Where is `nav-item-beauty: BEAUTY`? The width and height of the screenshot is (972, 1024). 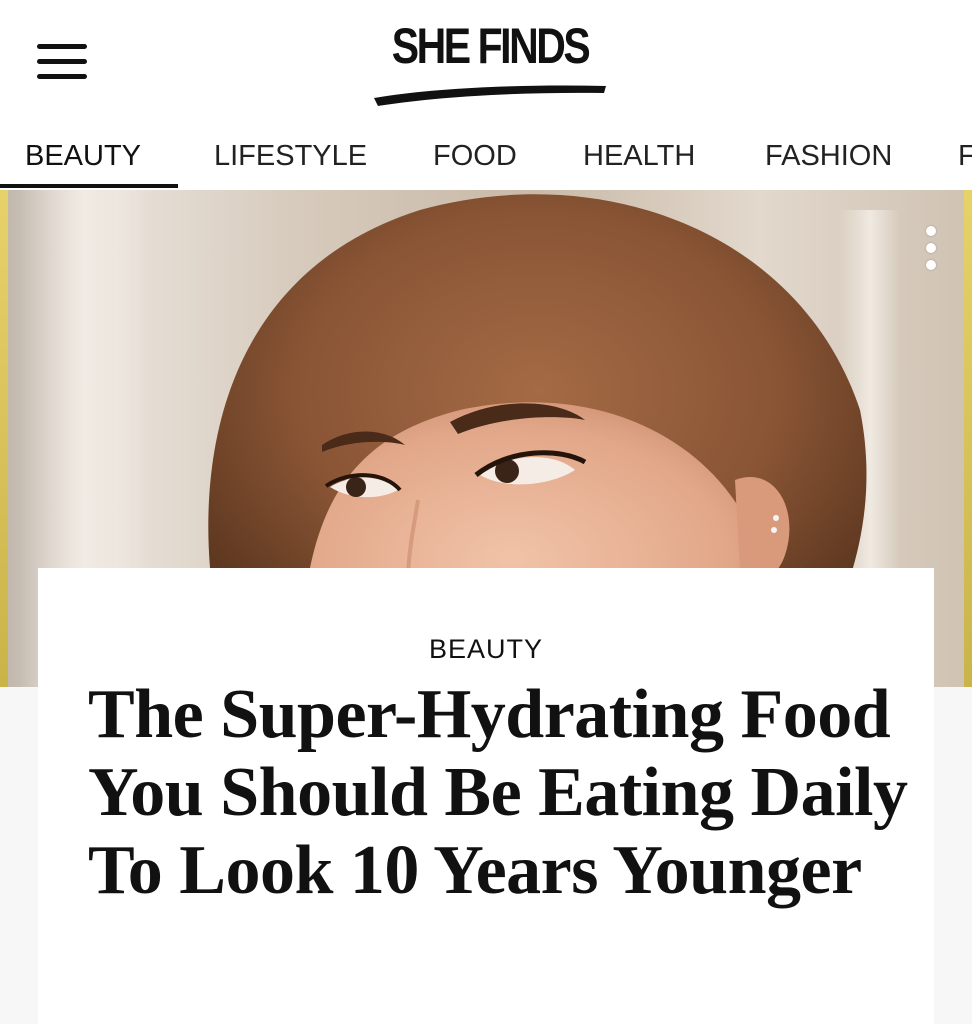
nav-item-beauty: BEAUTY is located at coordinates (83, 156).